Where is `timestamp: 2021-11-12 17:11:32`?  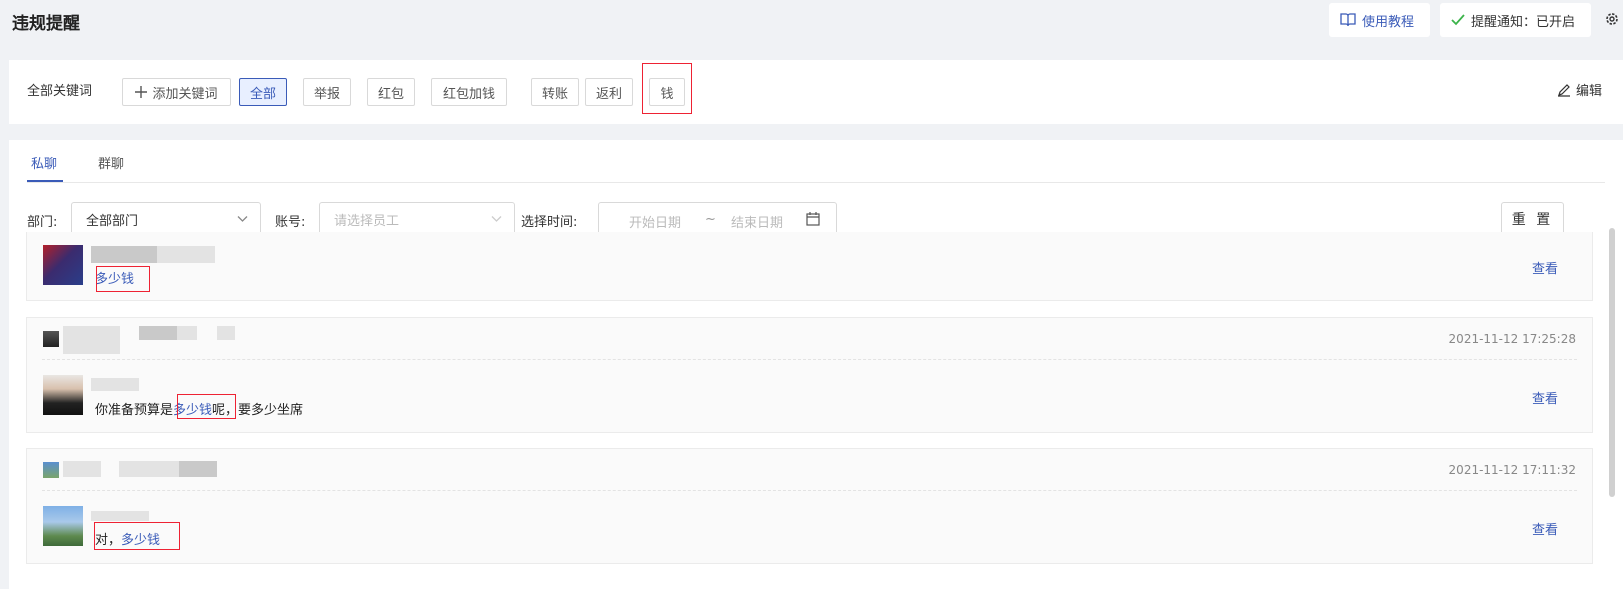
timestamp: 2021-11-12 17:11:32 is located at coordinates (1512, 470).